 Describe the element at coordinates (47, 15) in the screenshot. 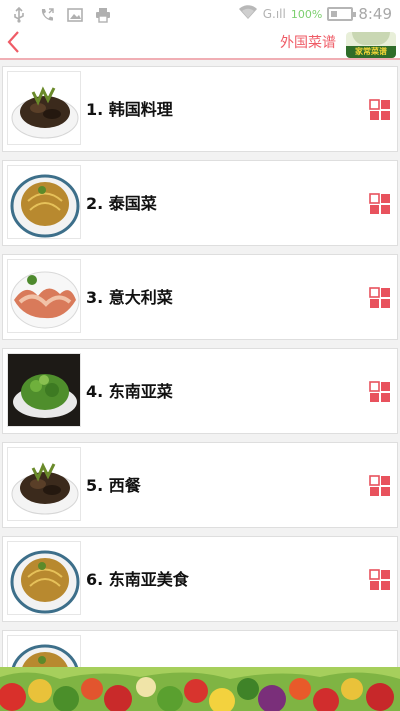

I see `phone-icon` at that location.